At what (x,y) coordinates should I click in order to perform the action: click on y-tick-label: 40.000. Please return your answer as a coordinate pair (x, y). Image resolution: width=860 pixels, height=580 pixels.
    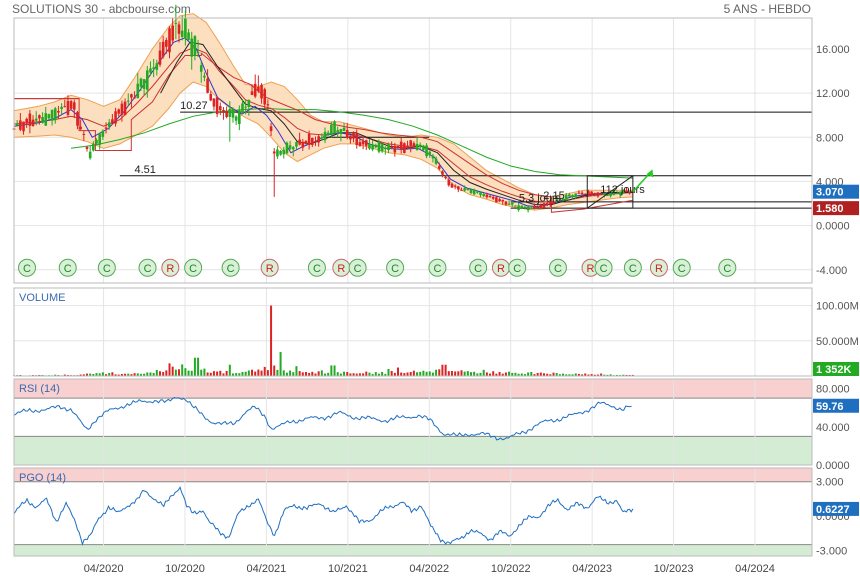
    Looking at the image, I should click on (833, 428).